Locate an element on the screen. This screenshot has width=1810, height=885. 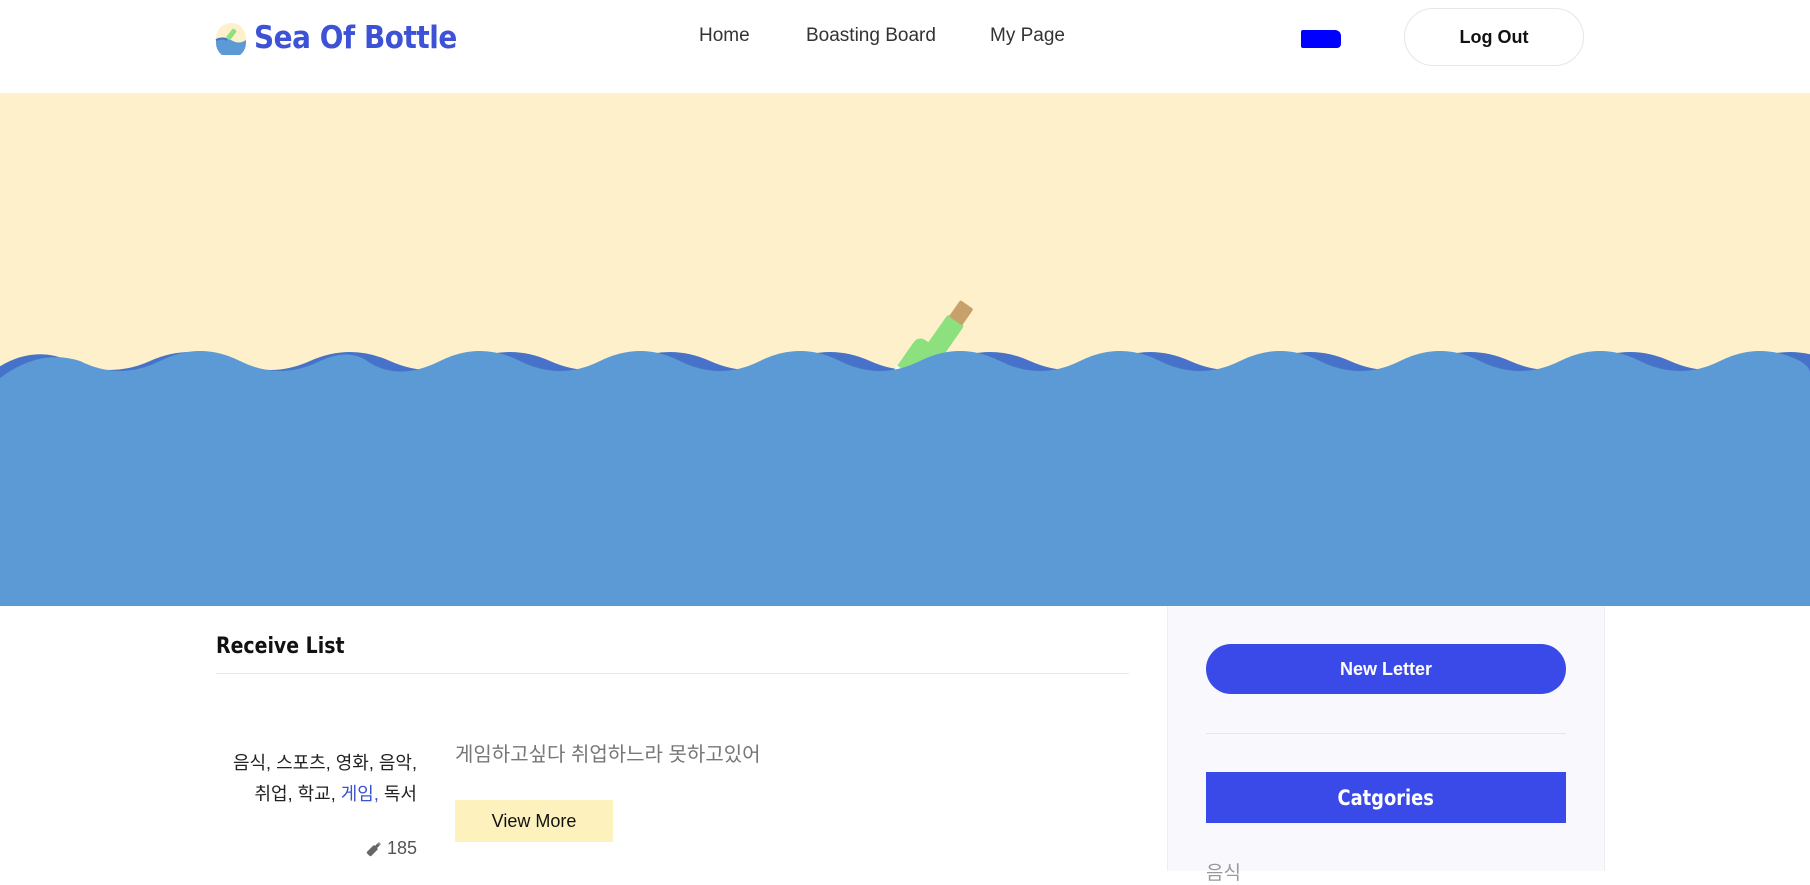
redacted-username is located at coordinates (1321, 39).